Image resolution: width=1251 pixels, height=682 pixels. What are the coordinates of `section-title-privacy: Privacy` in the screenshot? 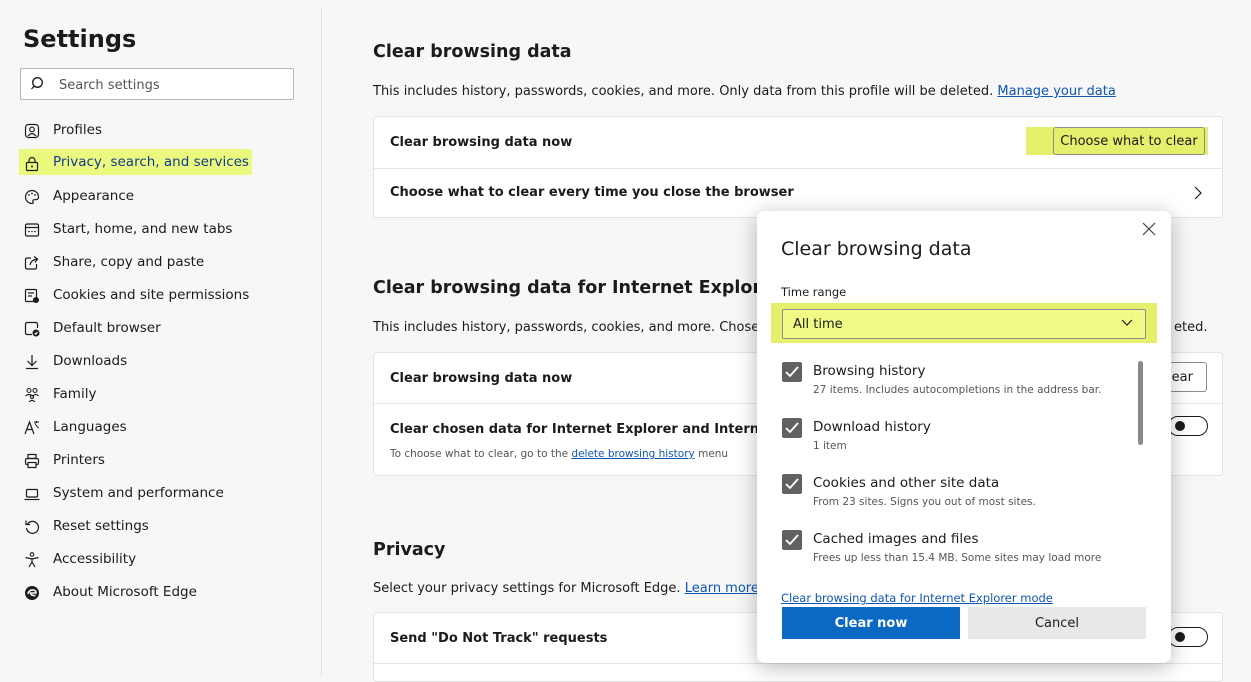 It's located at (409, 550).